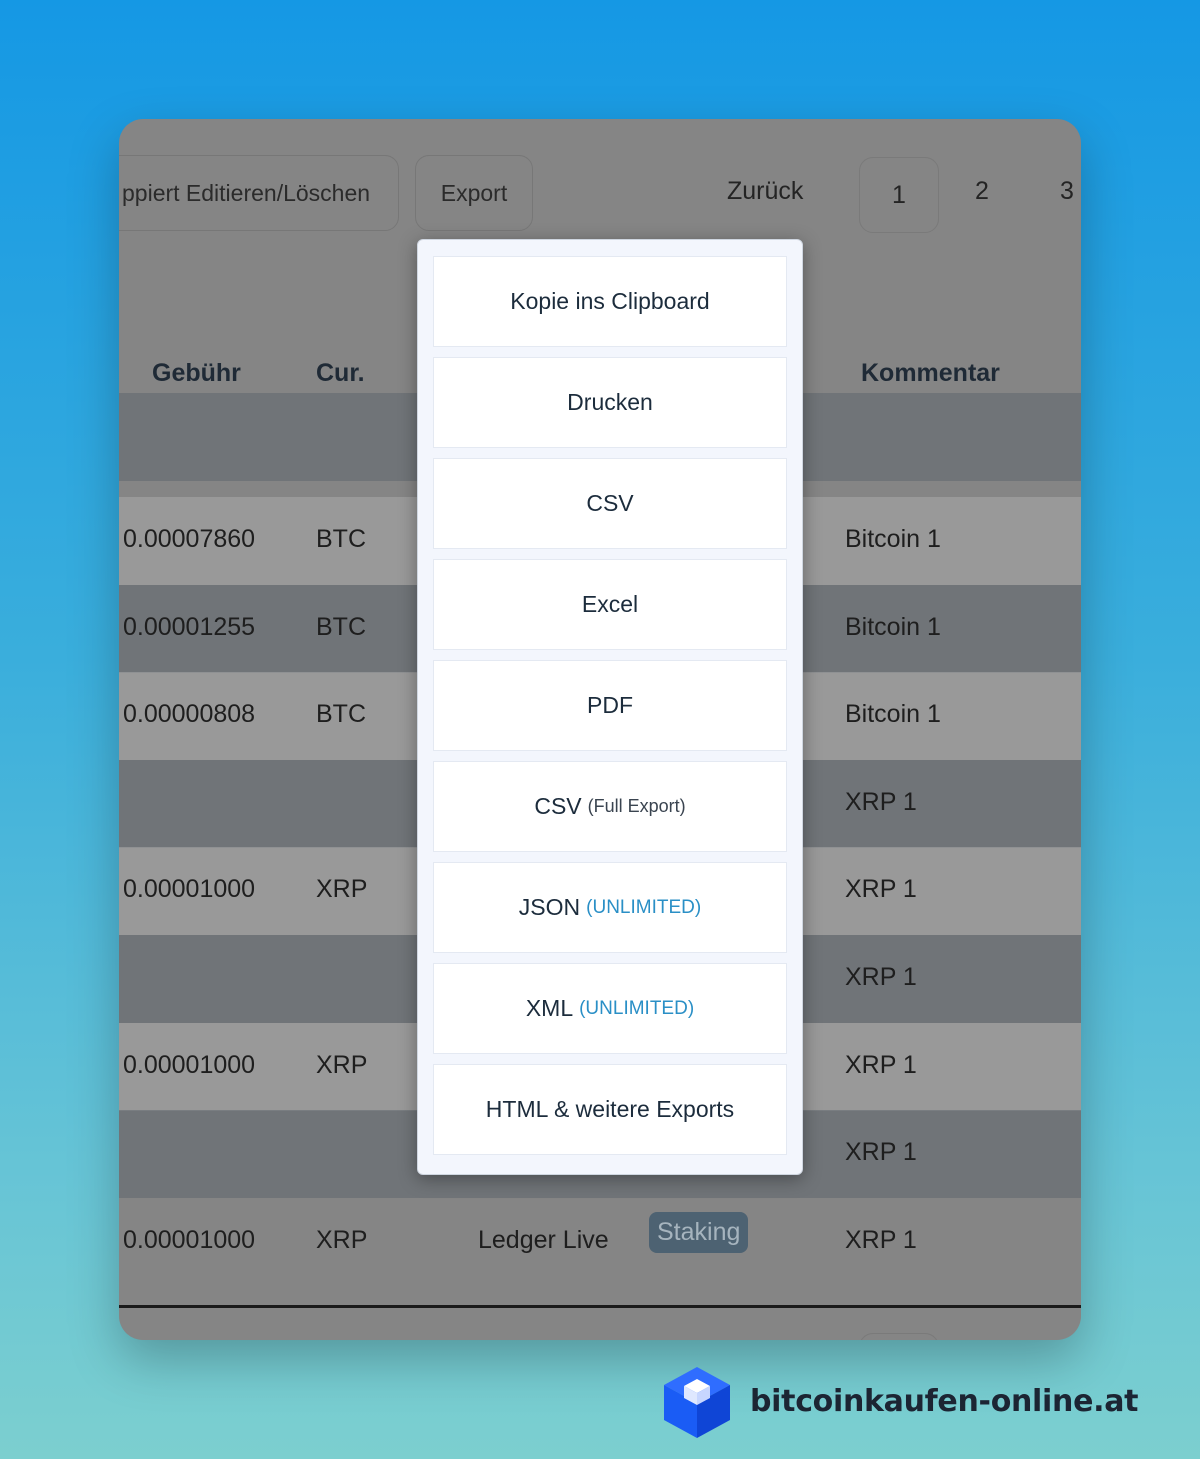 This screenshot has width=1200, height=1459. I want to click on menu-item-note: (Full Export), so click(636, 806).